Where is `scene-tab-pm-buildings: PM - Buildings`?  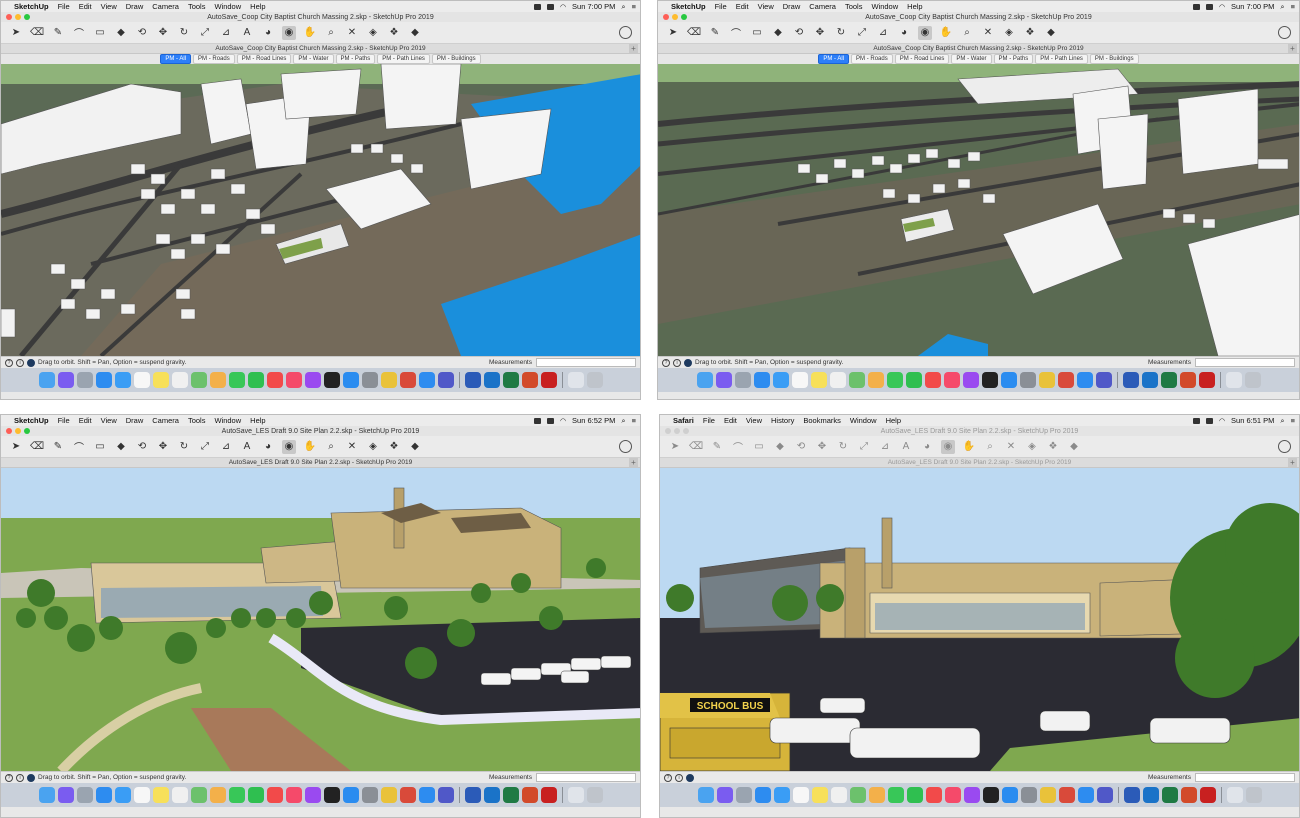 scene-tab-pm-buildings: PM - Buildings is located at coordinates (456, 59).